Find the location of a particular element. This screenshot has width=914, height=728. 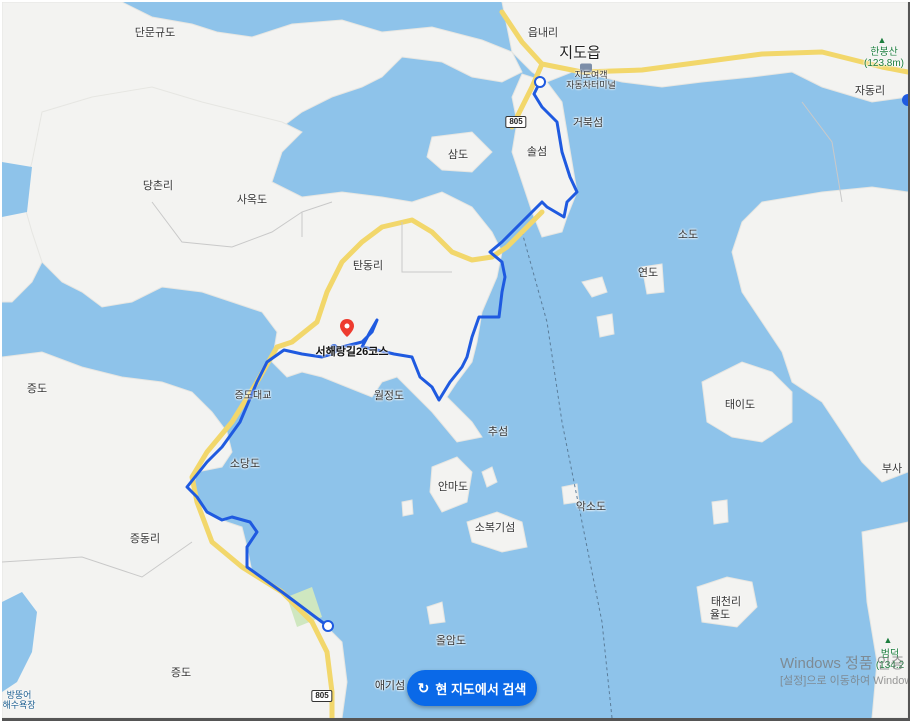

search-here-button: ↻ 현 지도에서 검색 is located at coordinates (472, 688).